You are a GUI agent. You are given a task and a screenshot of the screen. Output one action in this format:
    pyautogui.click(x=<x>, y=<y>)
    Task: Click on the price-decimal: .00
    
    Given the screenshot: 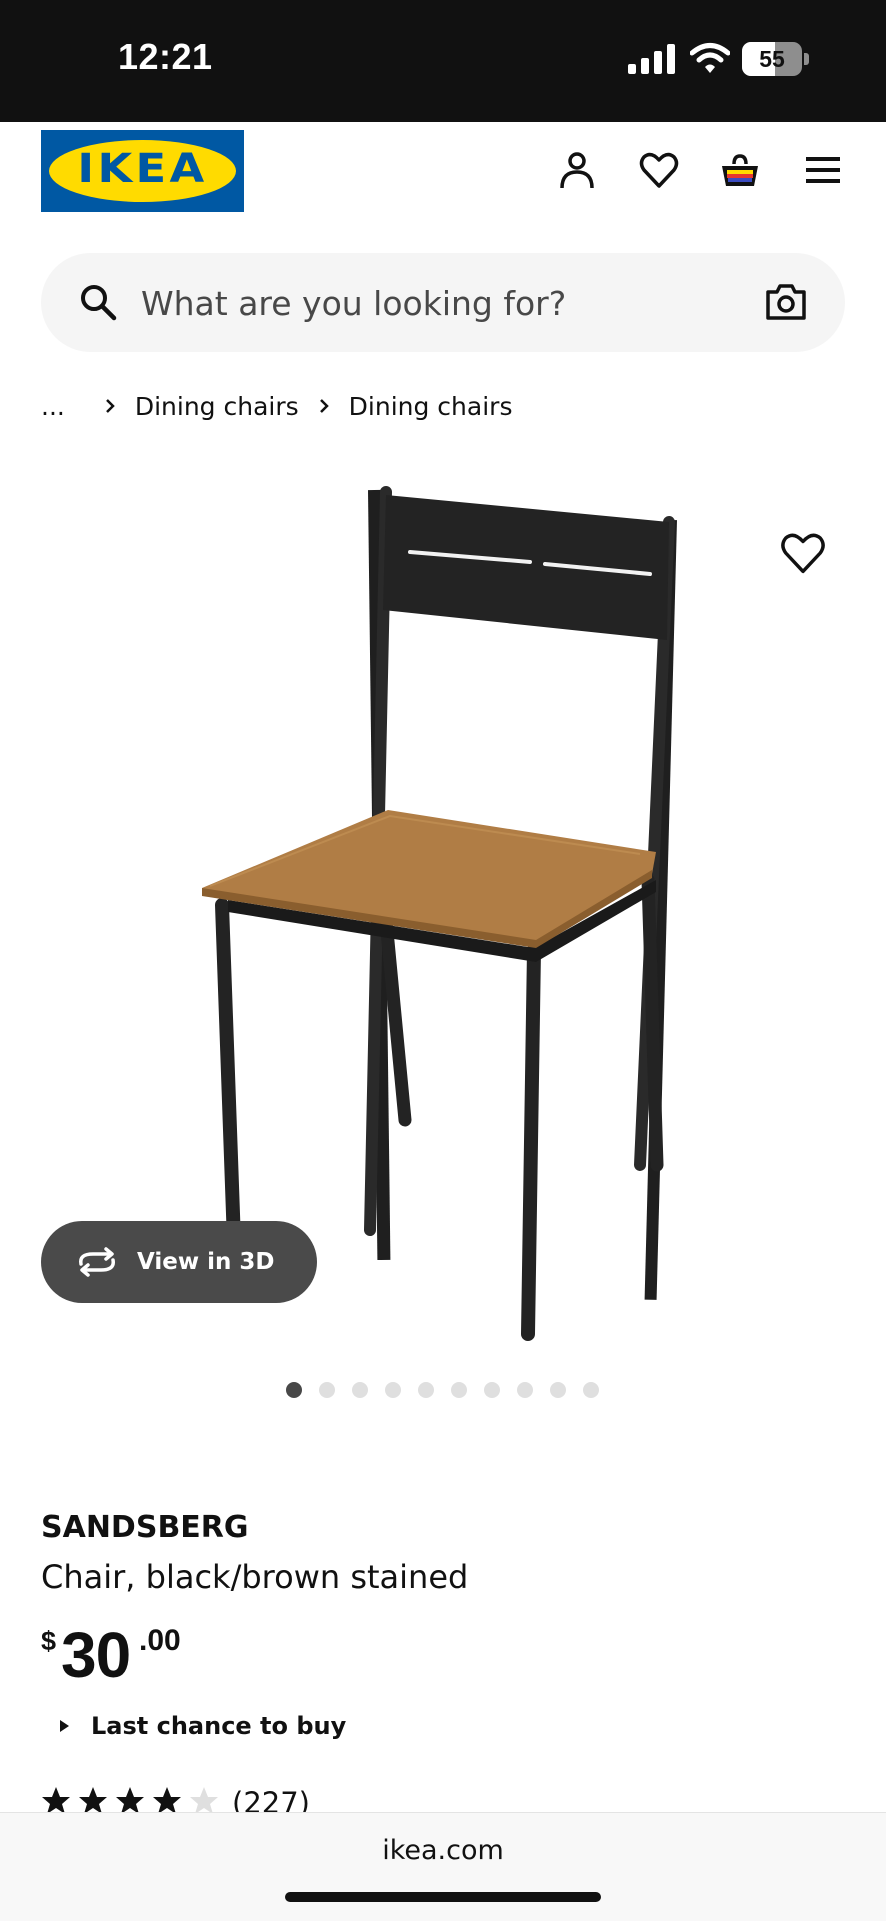 What is the action you would take?
    pyautogui.click(x=160, y=1640)
    